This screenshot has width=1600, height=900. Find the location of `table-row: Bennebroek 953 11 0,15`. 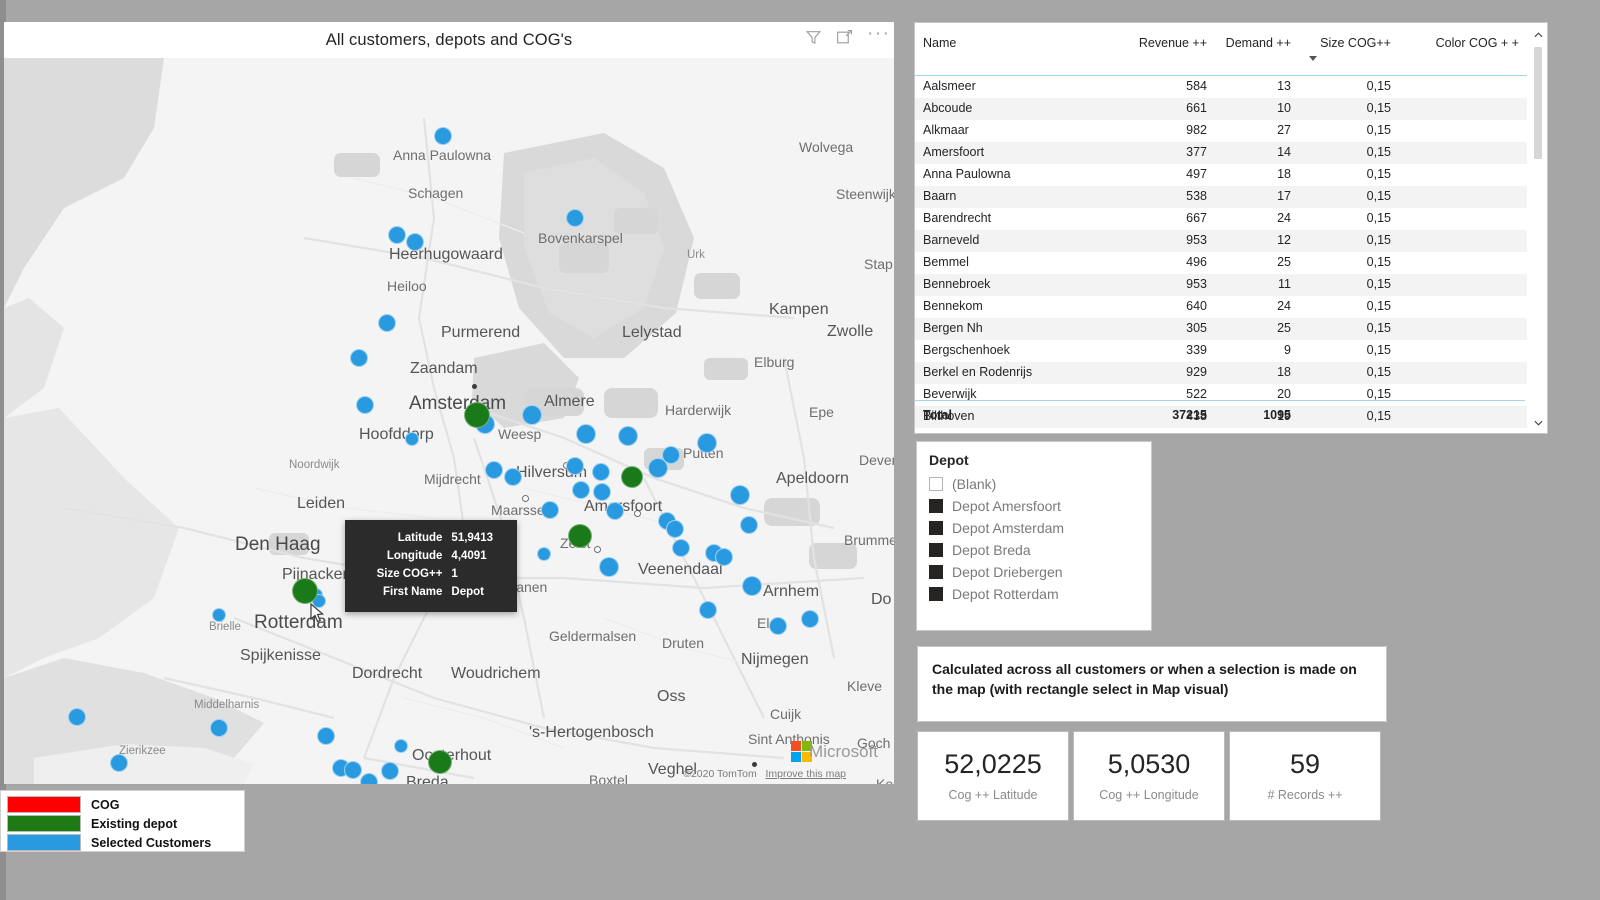

table-row: Bennebroek 953 11 0,15 is located at coordinates (1221, 284).